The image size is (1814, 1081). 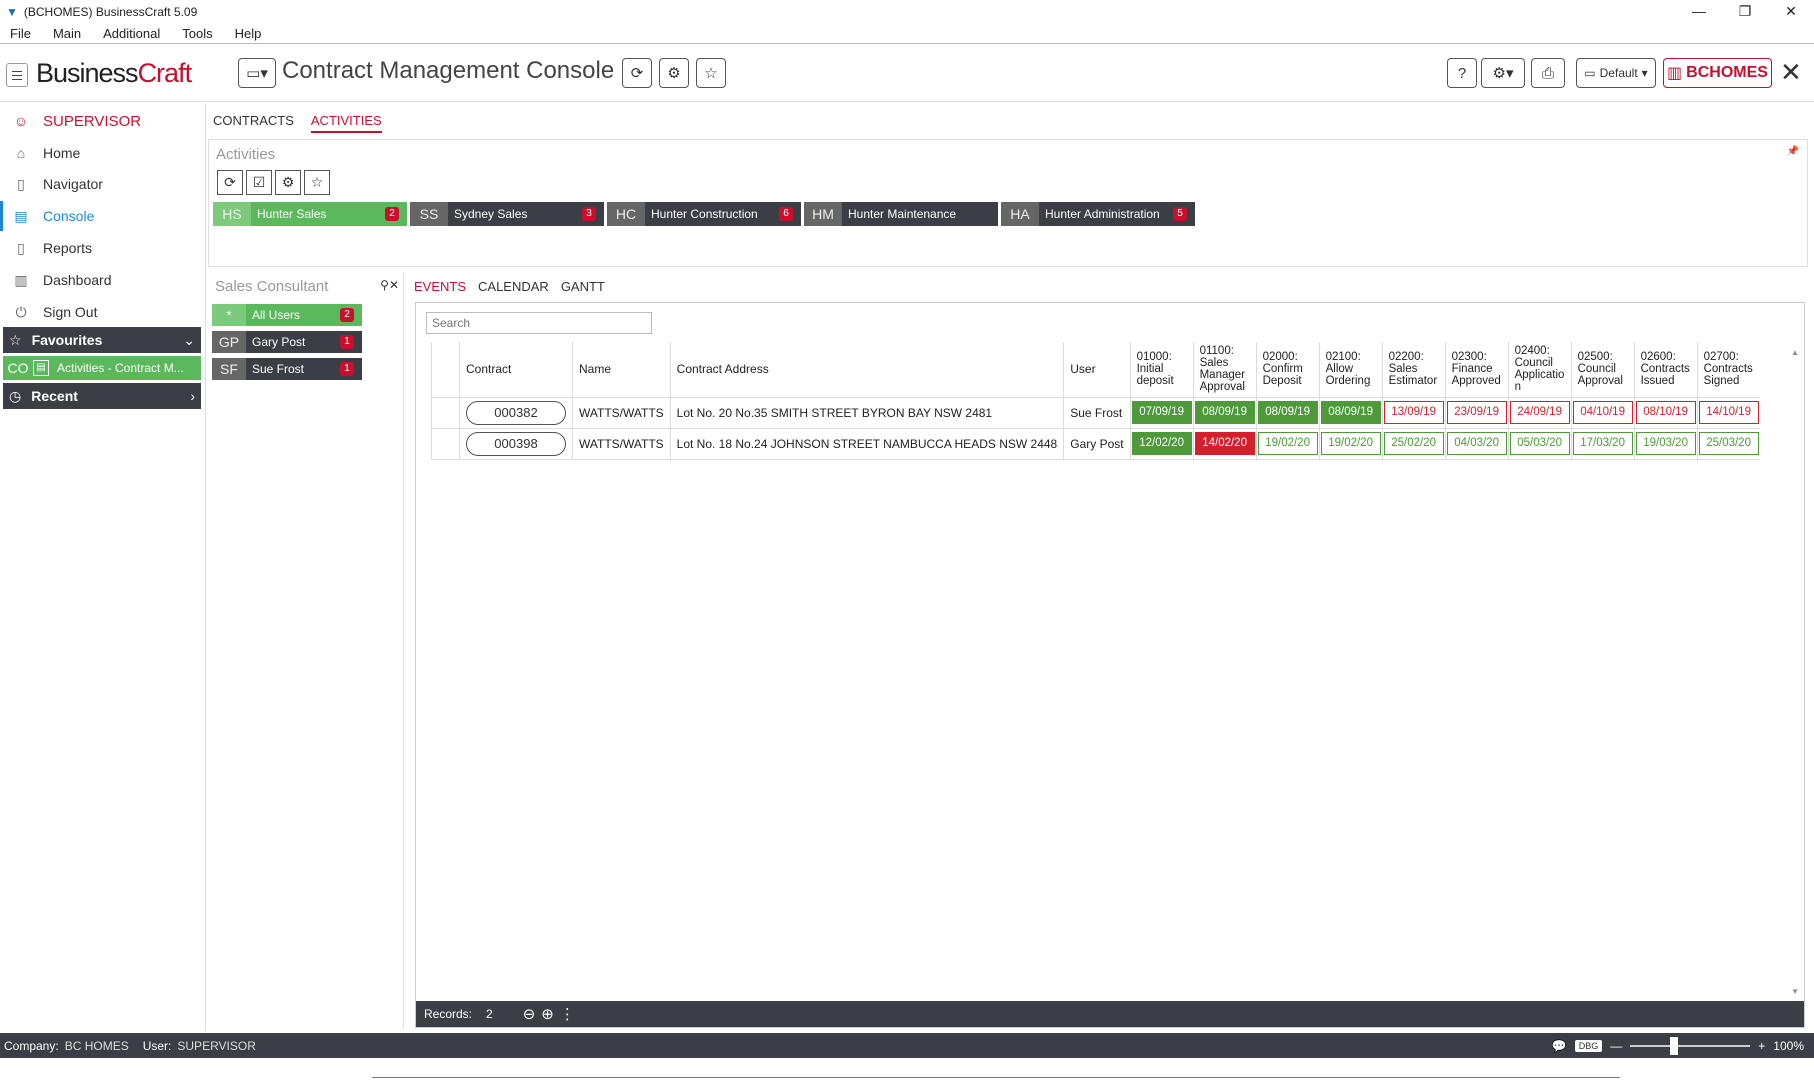 I want to click on activity-date-badge: 12/02/20, so click(x=1161, y=443).